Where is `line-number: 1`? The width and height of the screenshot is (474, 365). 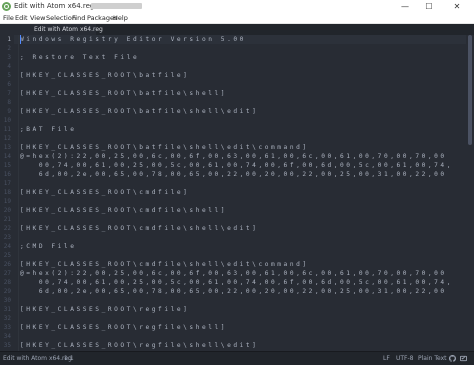 line-number: 1 is located at coordinates (9, 39).